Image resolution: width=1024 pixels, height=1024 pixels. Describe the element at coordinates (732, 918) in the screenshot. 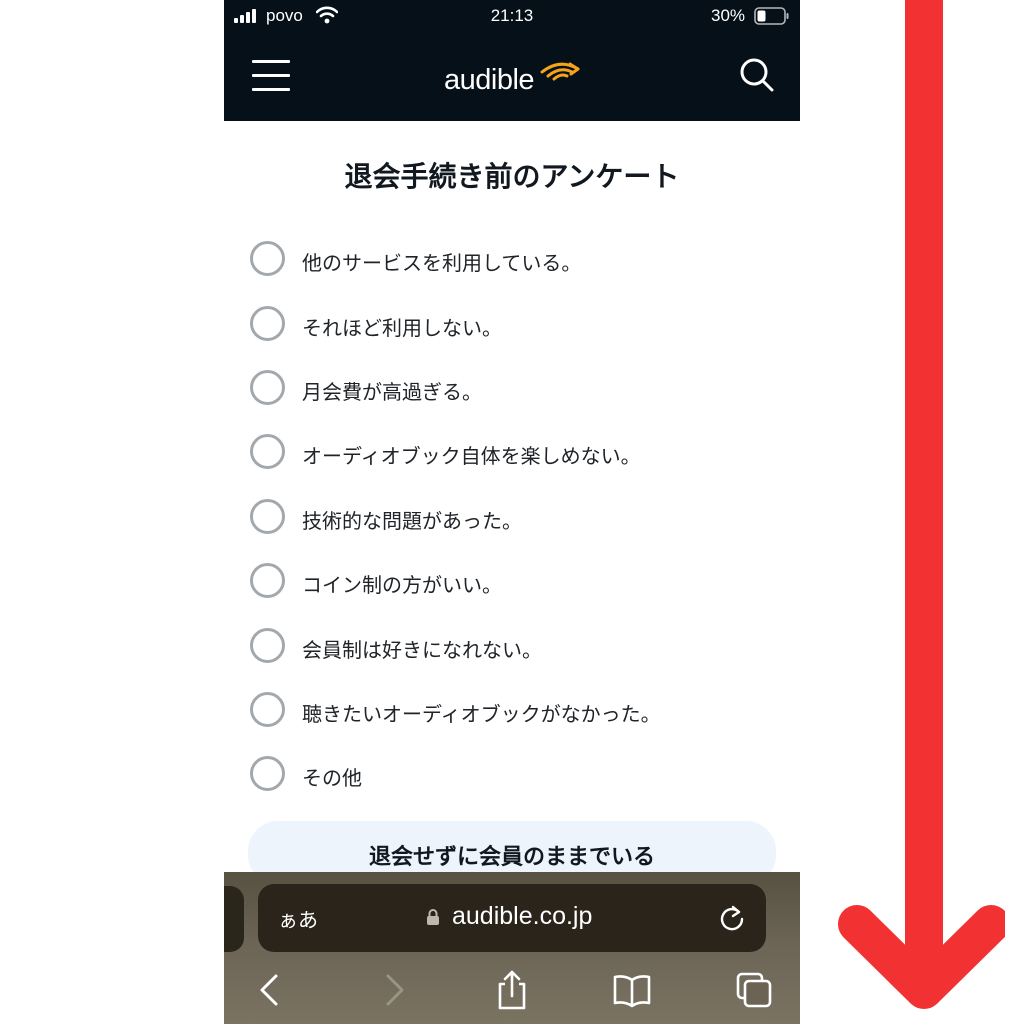

I see `reload-icon` at that location.